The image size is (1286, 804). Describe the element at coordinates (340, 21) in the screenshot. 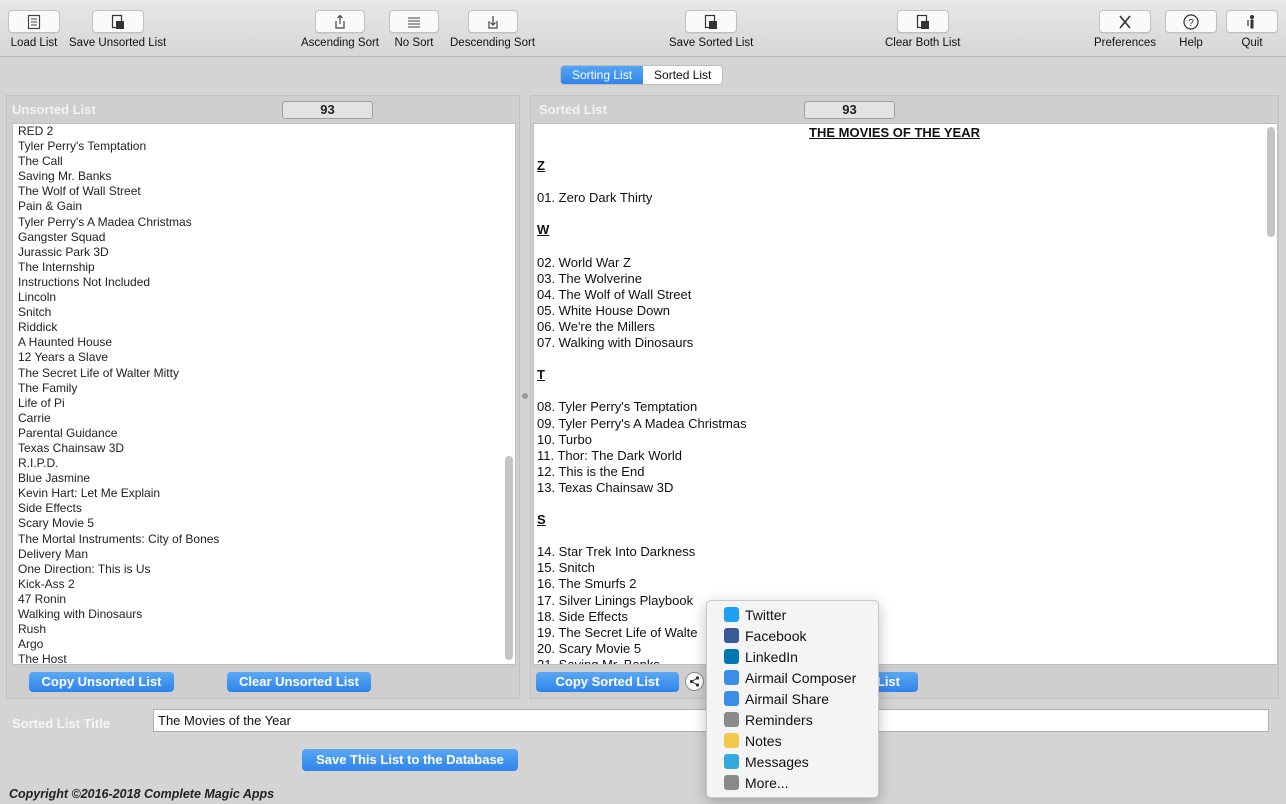

I see `ascending-sort-button` at that location.